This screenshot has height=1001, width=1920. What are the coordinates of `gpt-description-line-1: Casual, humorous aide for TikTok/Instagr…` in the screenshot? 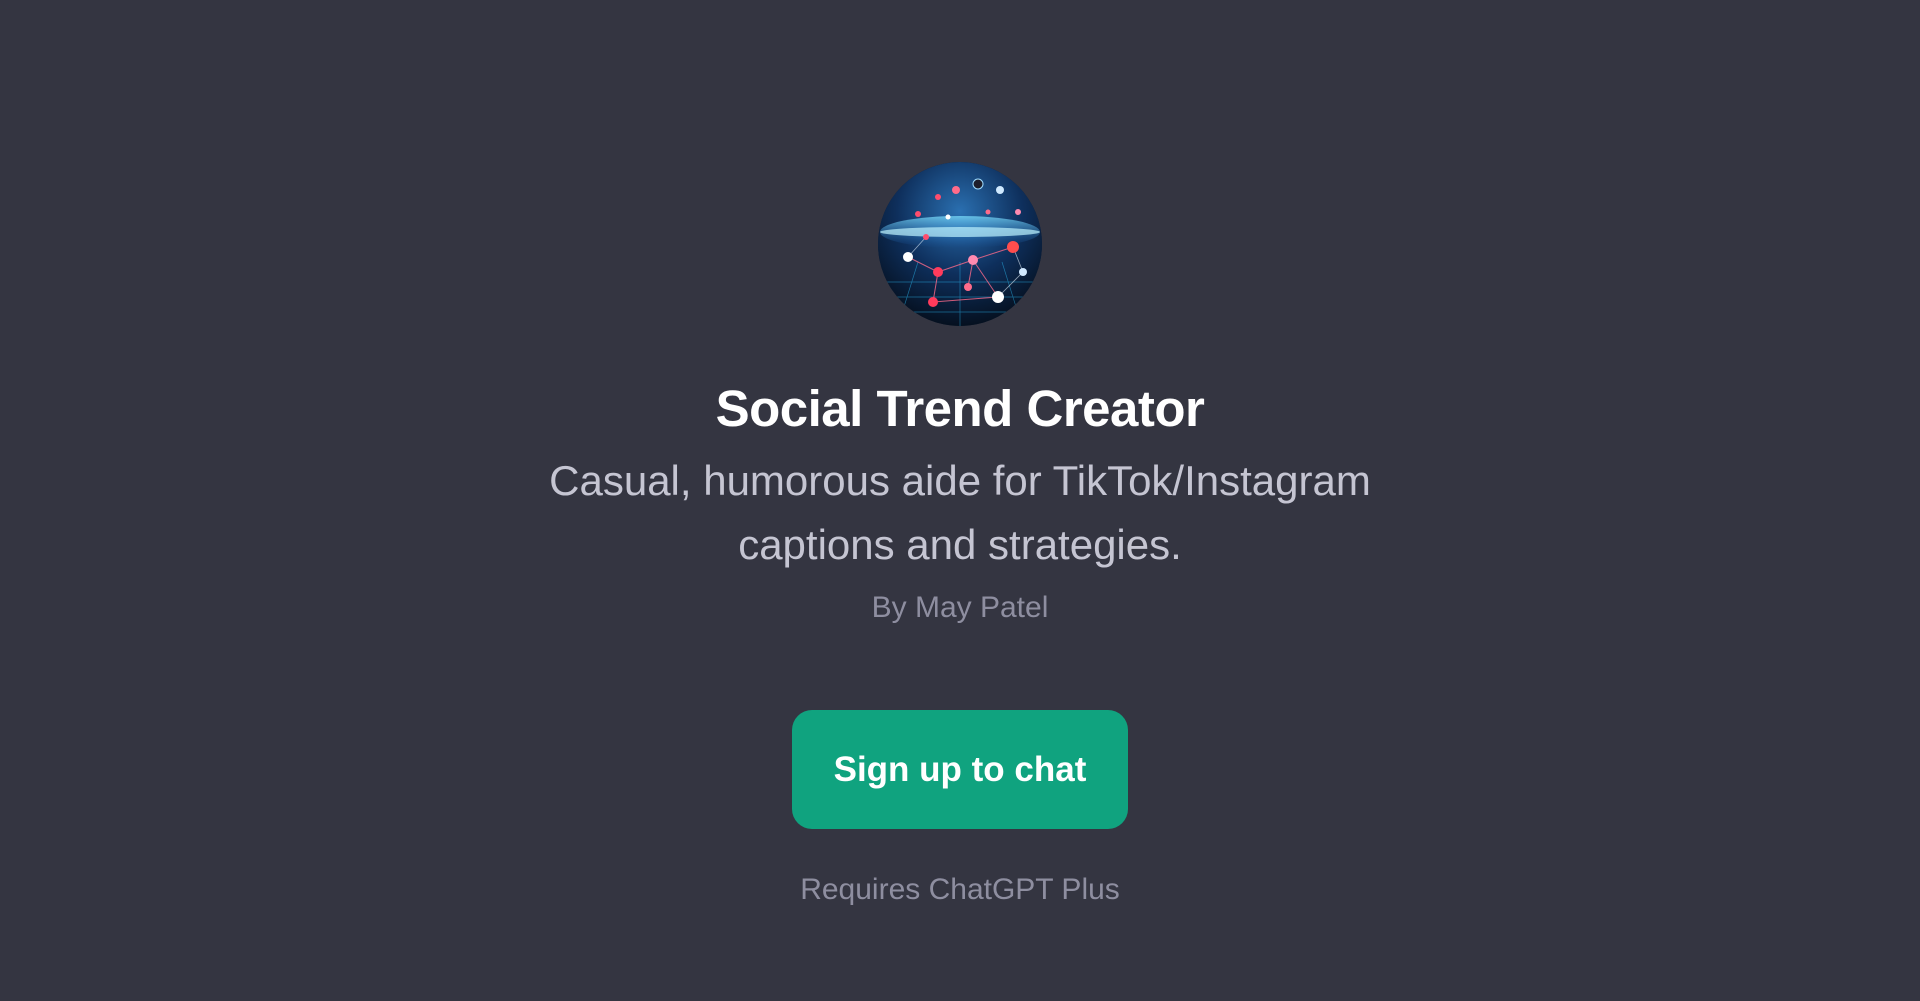 It's located at (960, 480).